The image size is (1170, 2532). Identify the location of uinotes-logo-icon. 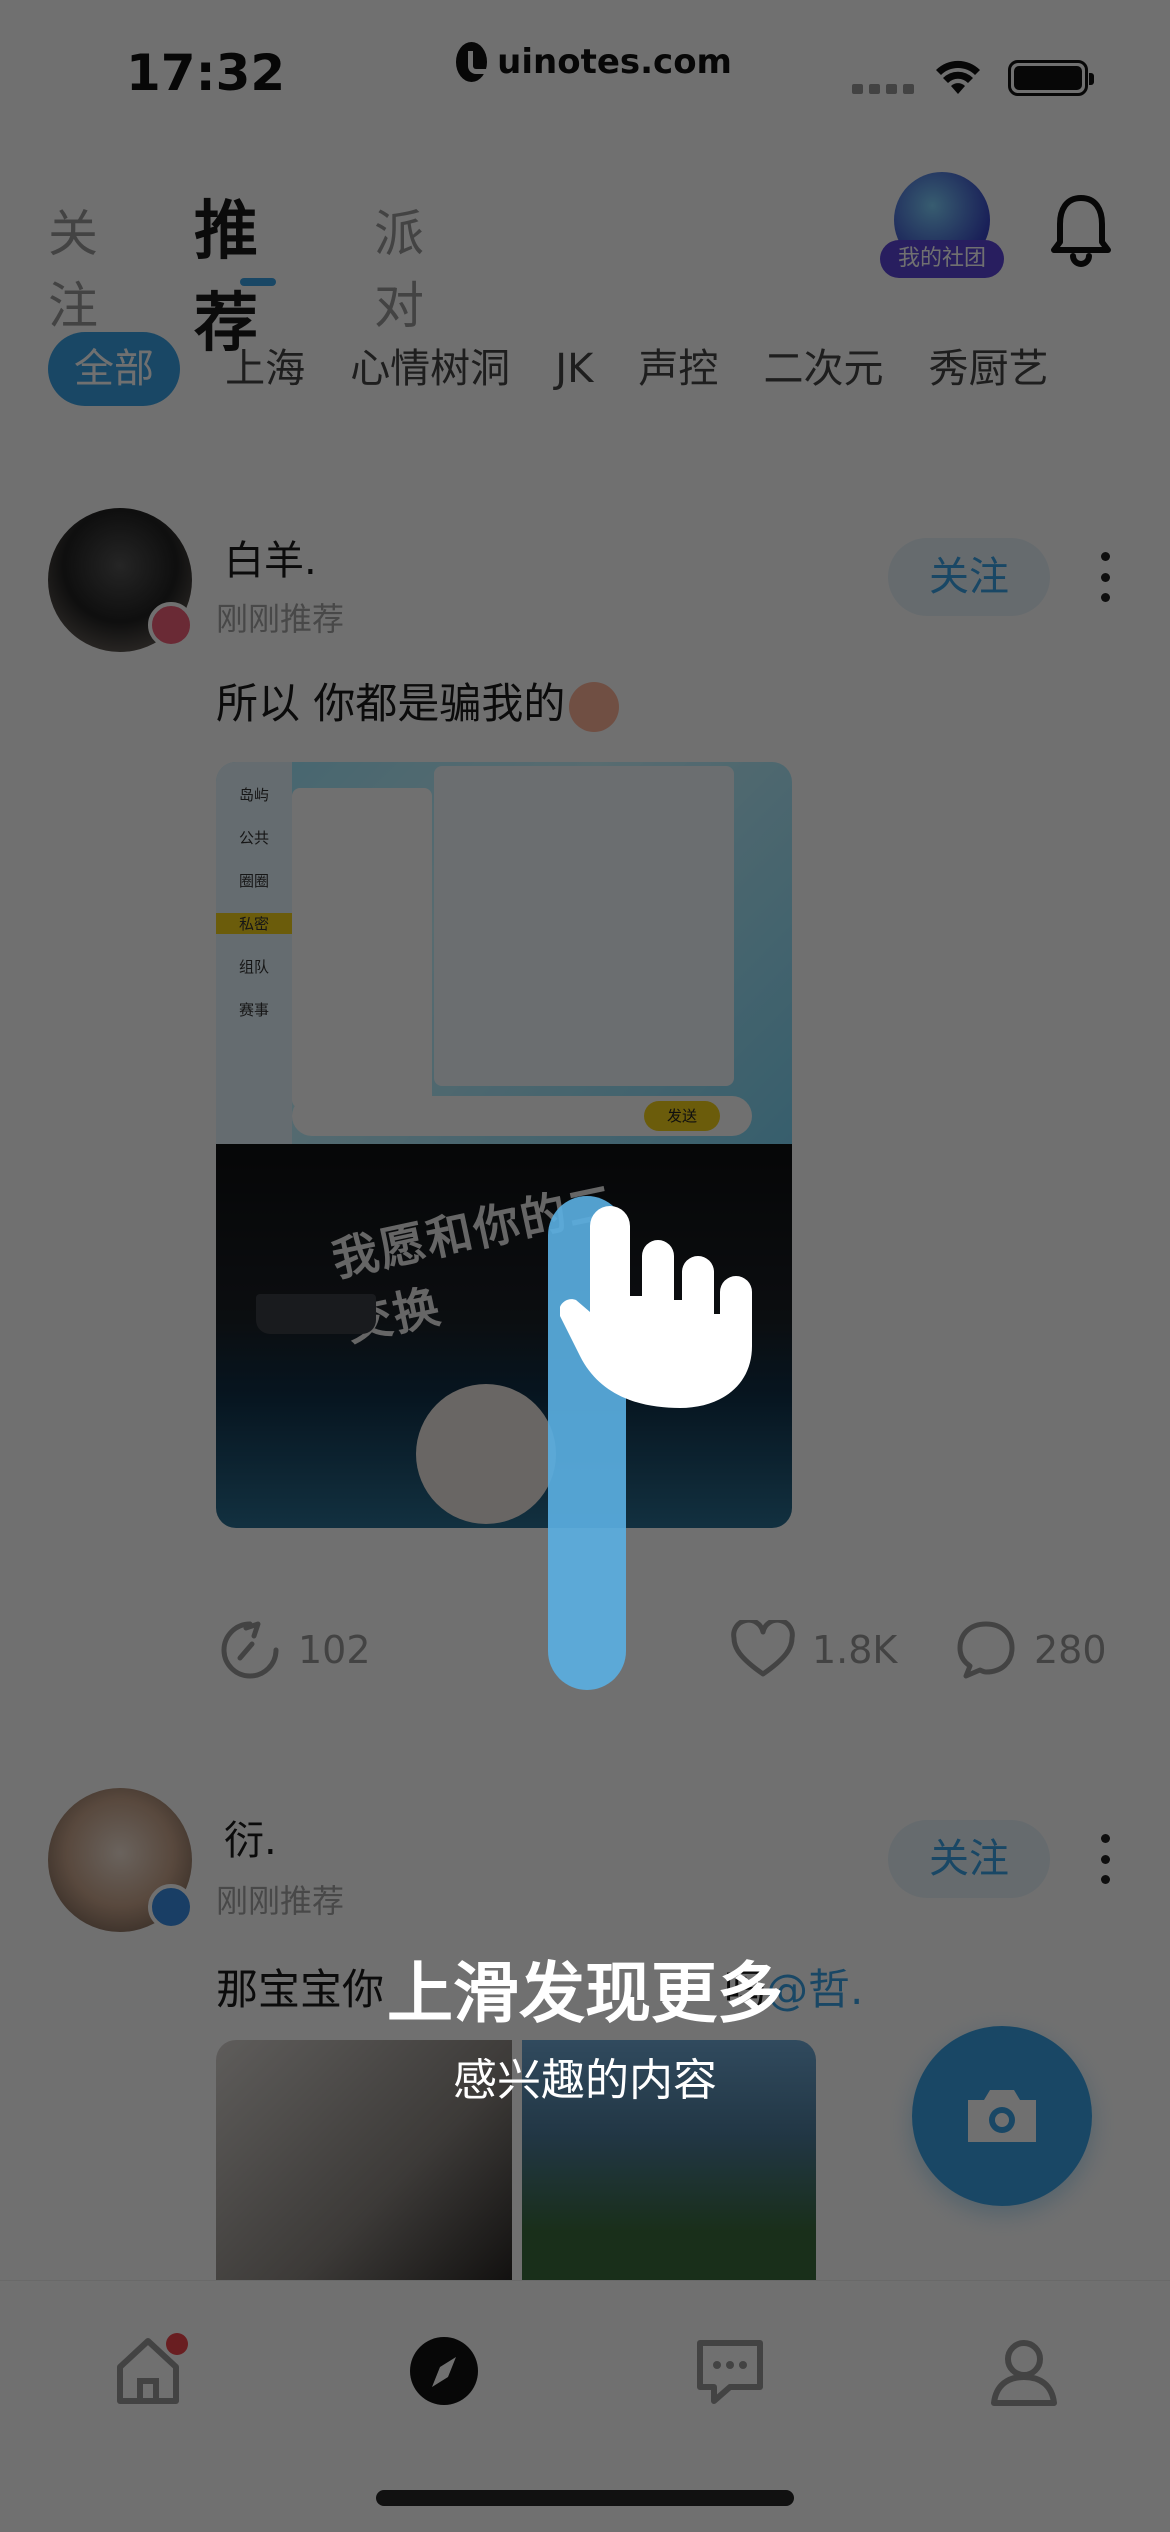
(475, 62).